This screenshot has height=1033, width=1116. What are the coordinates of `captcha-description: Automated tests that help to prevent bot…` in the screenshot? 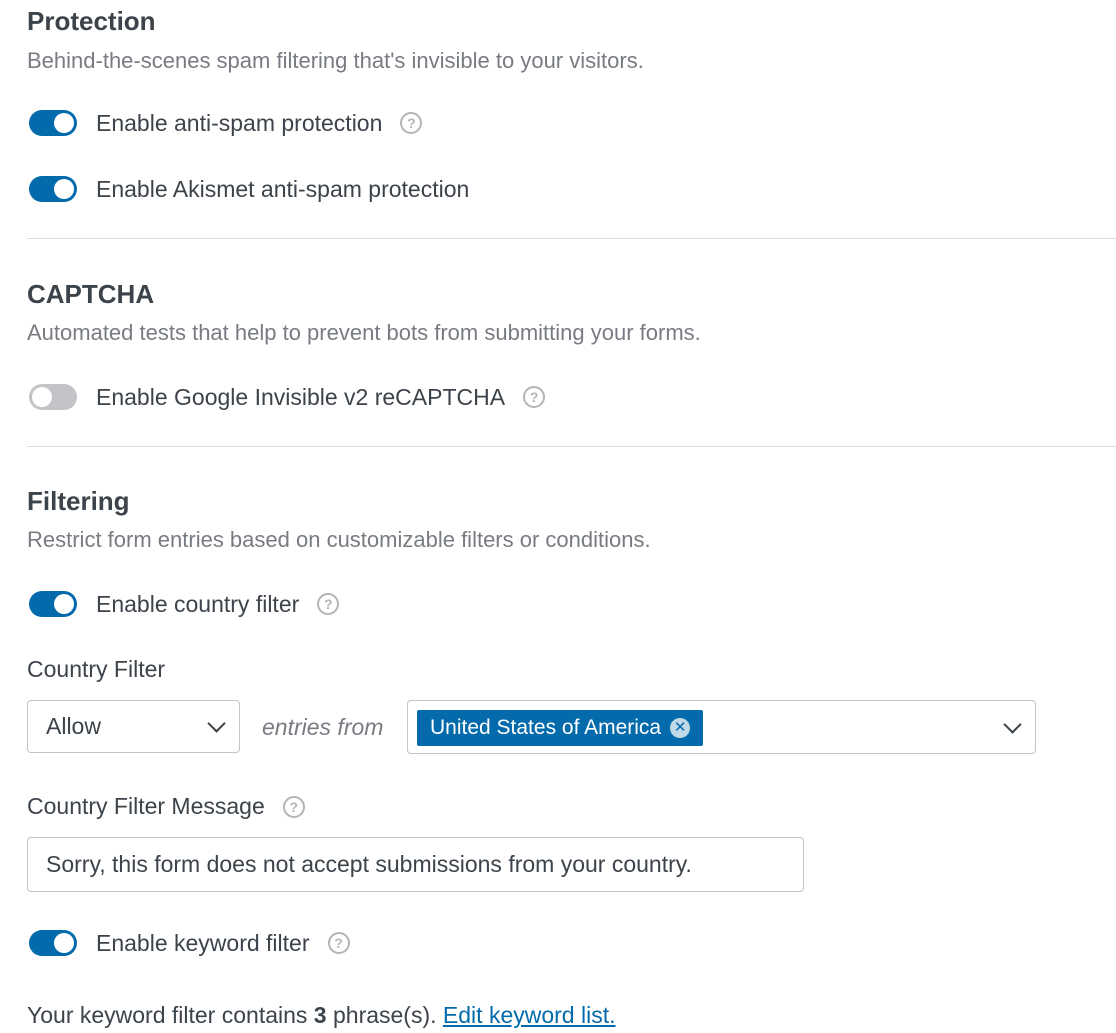 It's located at (364, 332).